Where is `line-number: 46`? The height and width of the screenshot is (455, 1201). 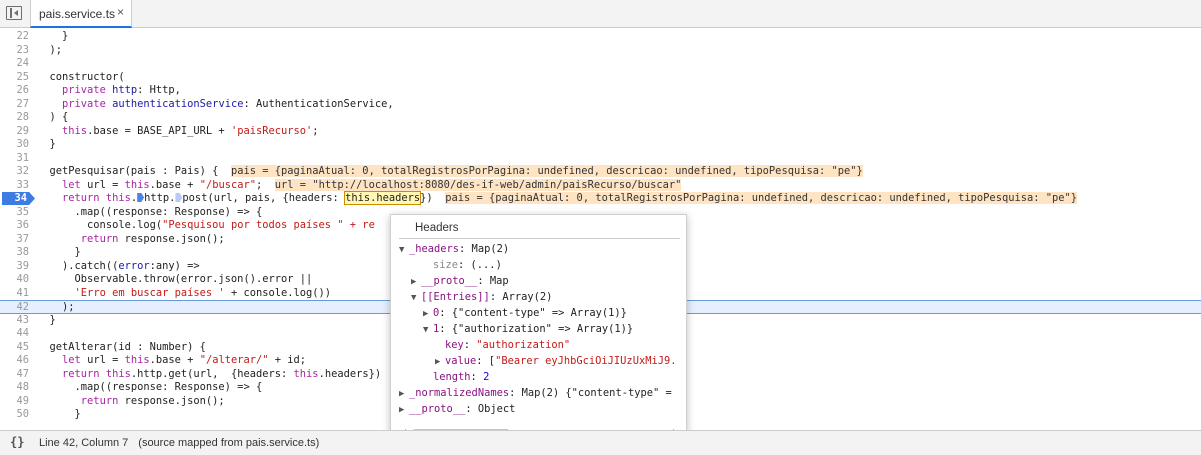
line-number: 46 is located at coordinates (16, 361).